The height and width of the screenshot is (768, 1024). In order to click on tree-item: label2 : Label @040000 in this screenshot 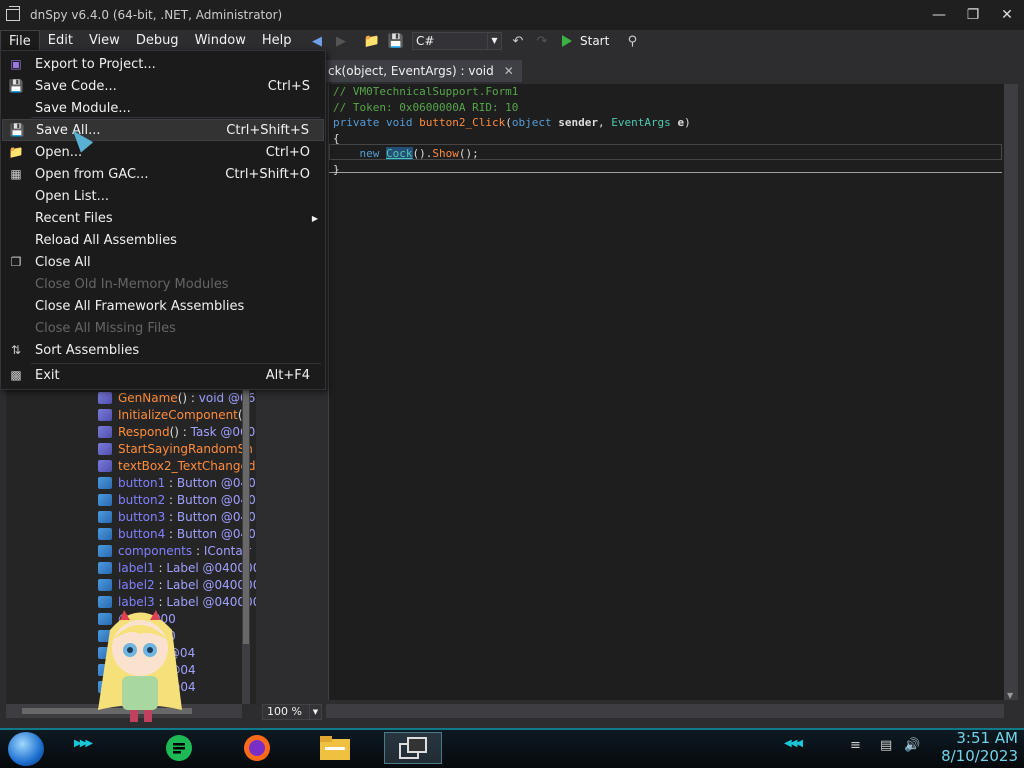, I will do `click(177, 584)`.